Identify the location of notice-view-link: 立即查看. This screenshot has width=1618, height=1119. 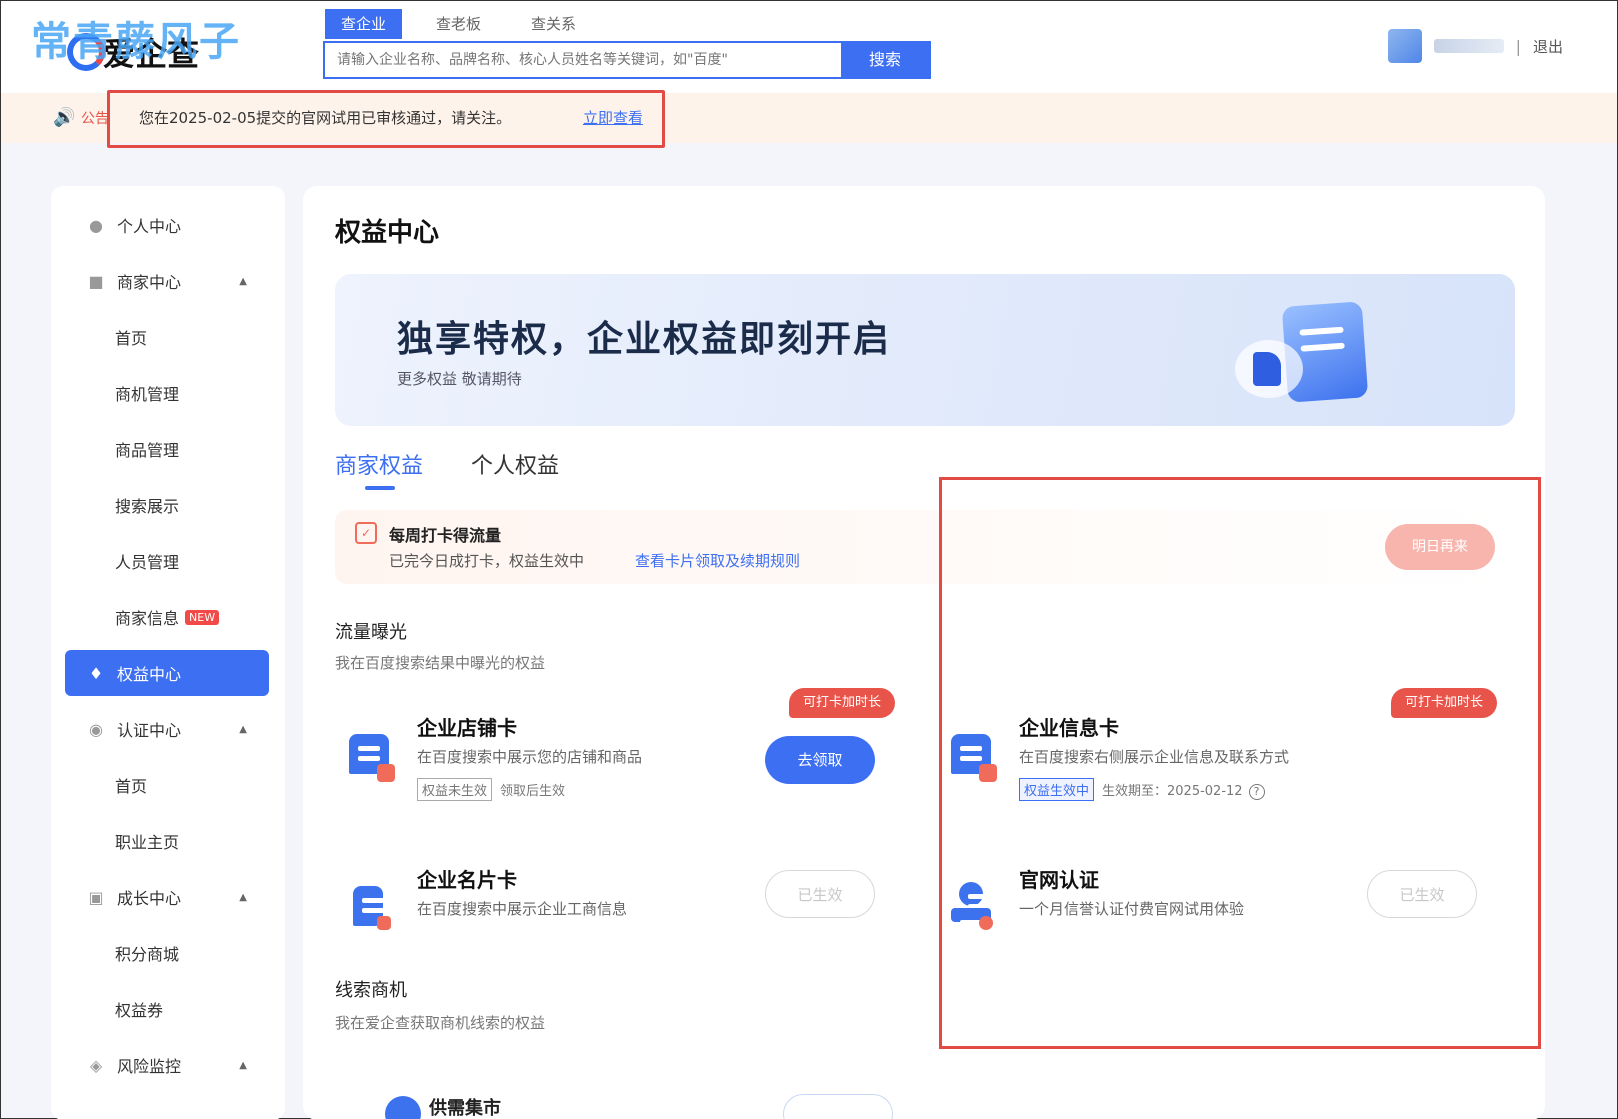
(613, 117).